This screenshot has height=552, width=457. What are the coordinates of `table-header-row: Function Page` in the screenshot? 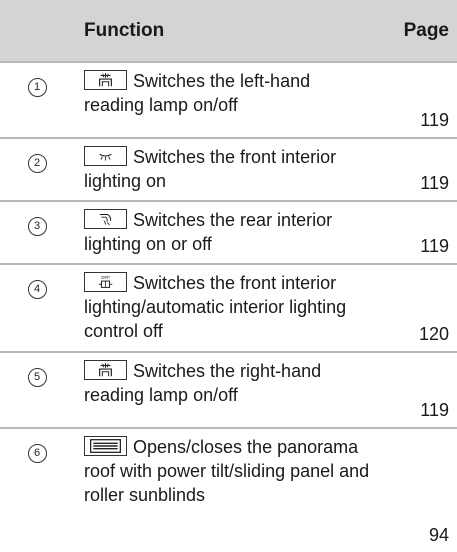 It's located at (228, 31).